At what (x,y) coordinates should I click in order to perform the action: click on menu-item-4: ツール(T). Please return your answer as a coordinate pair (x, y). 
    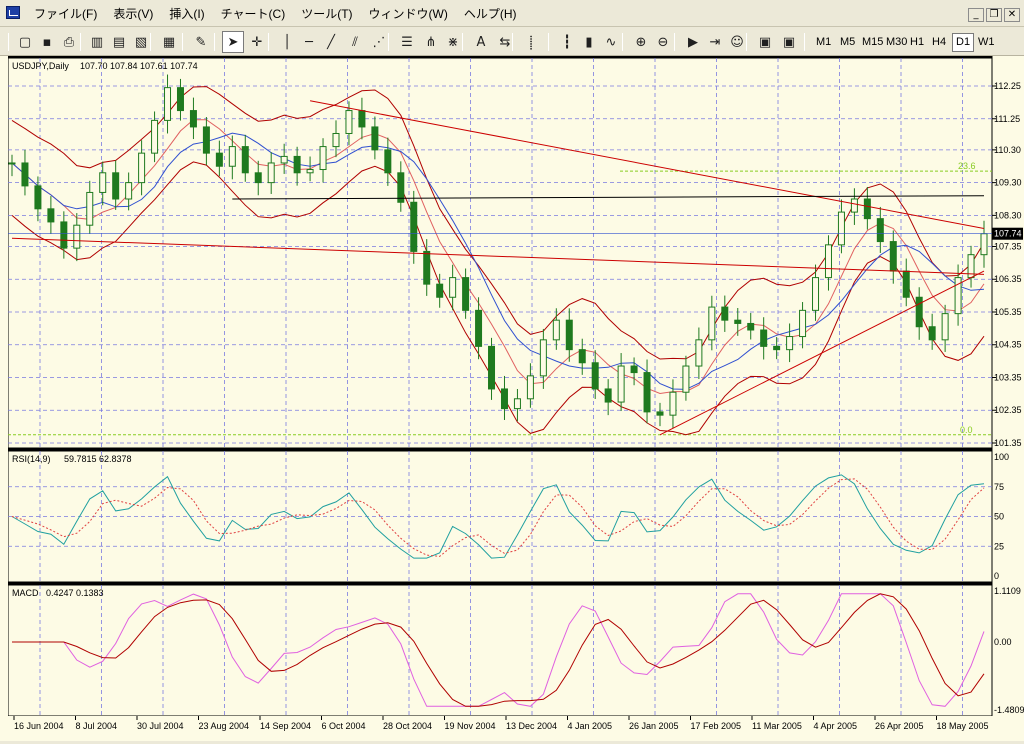
    Looking at the image, I should click on (326, 14).